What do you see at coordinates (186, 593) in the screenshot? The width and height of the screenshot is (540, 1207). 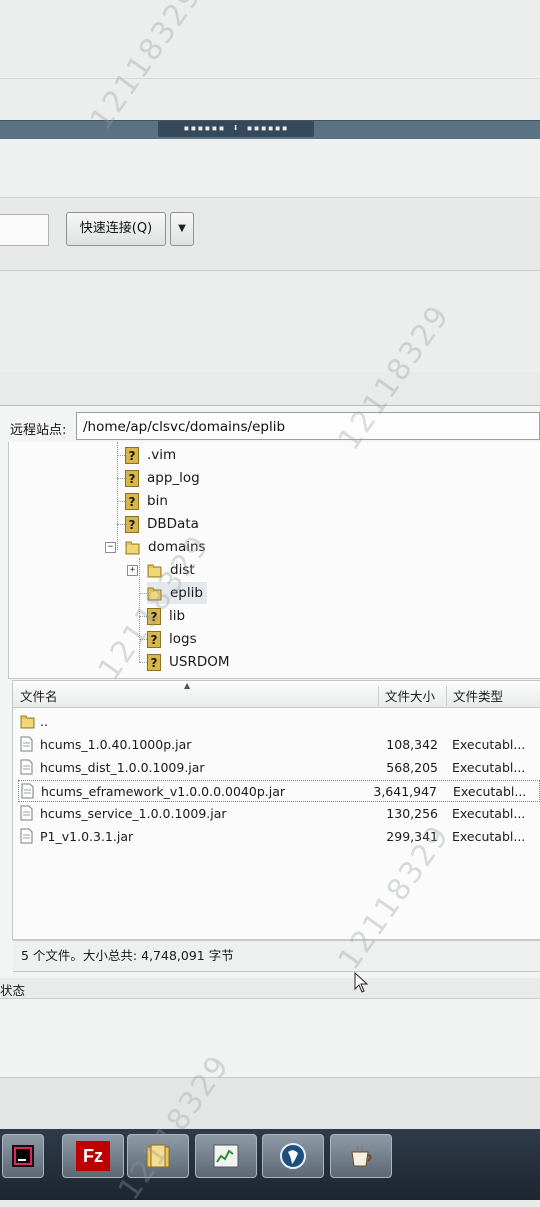 I see `tree-item-label: eplib` at bounding box center [186, 593].